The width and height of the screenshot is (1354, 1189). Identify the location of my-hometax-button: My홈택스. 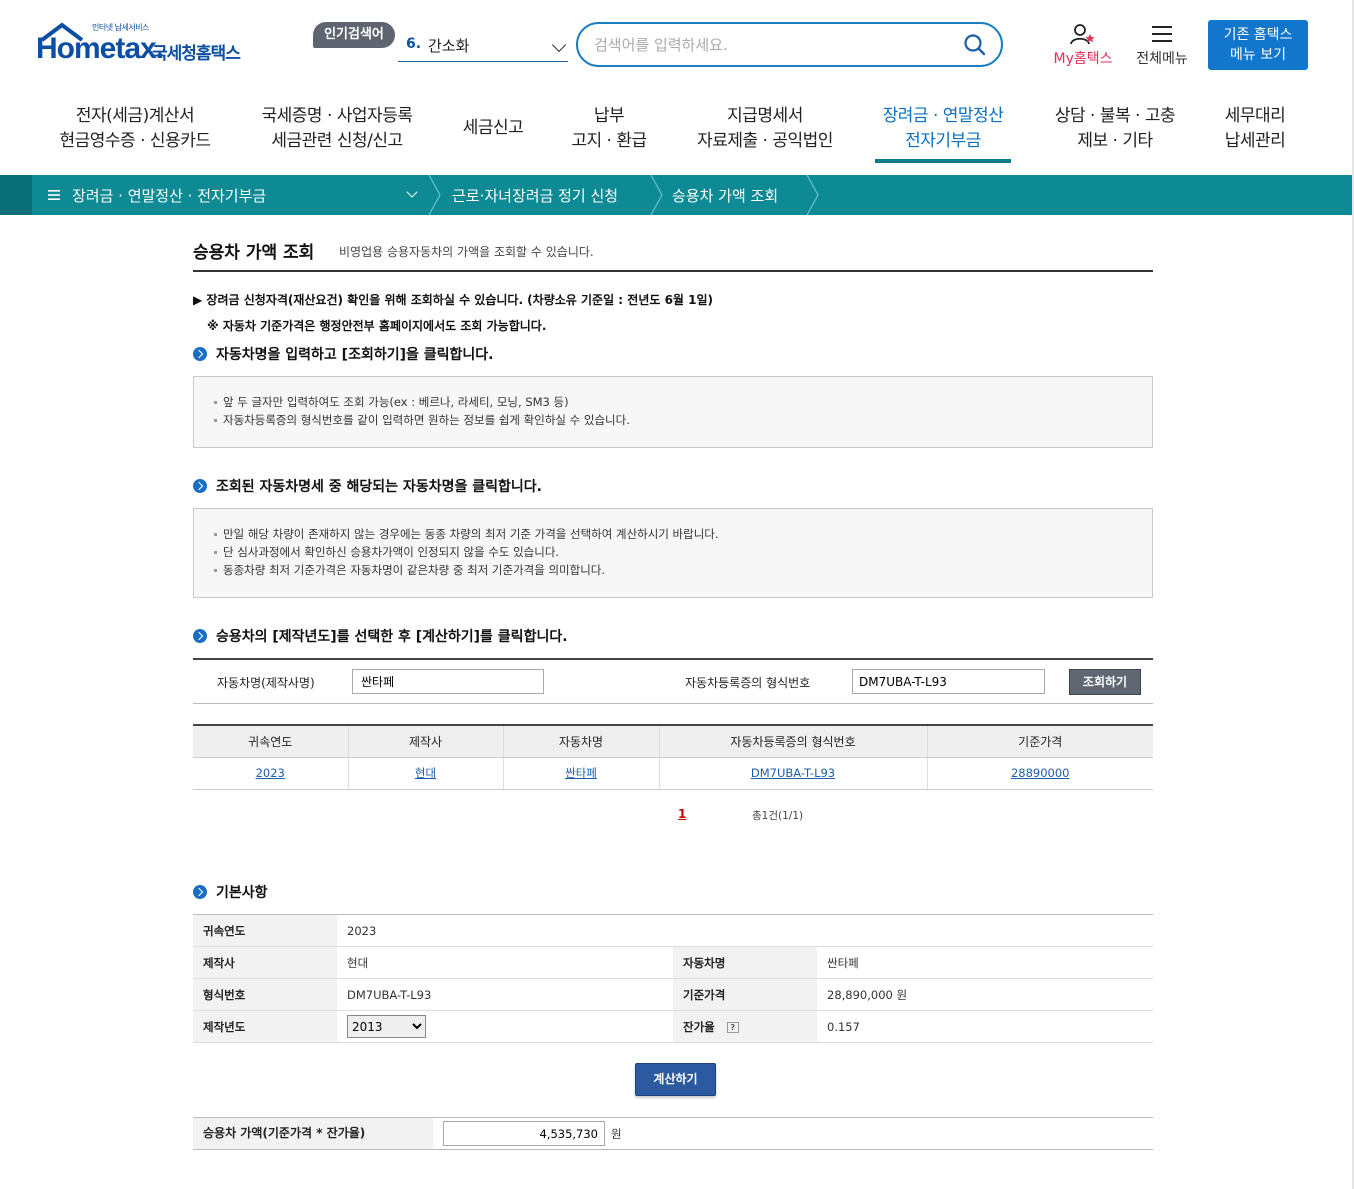
(1083, 46).